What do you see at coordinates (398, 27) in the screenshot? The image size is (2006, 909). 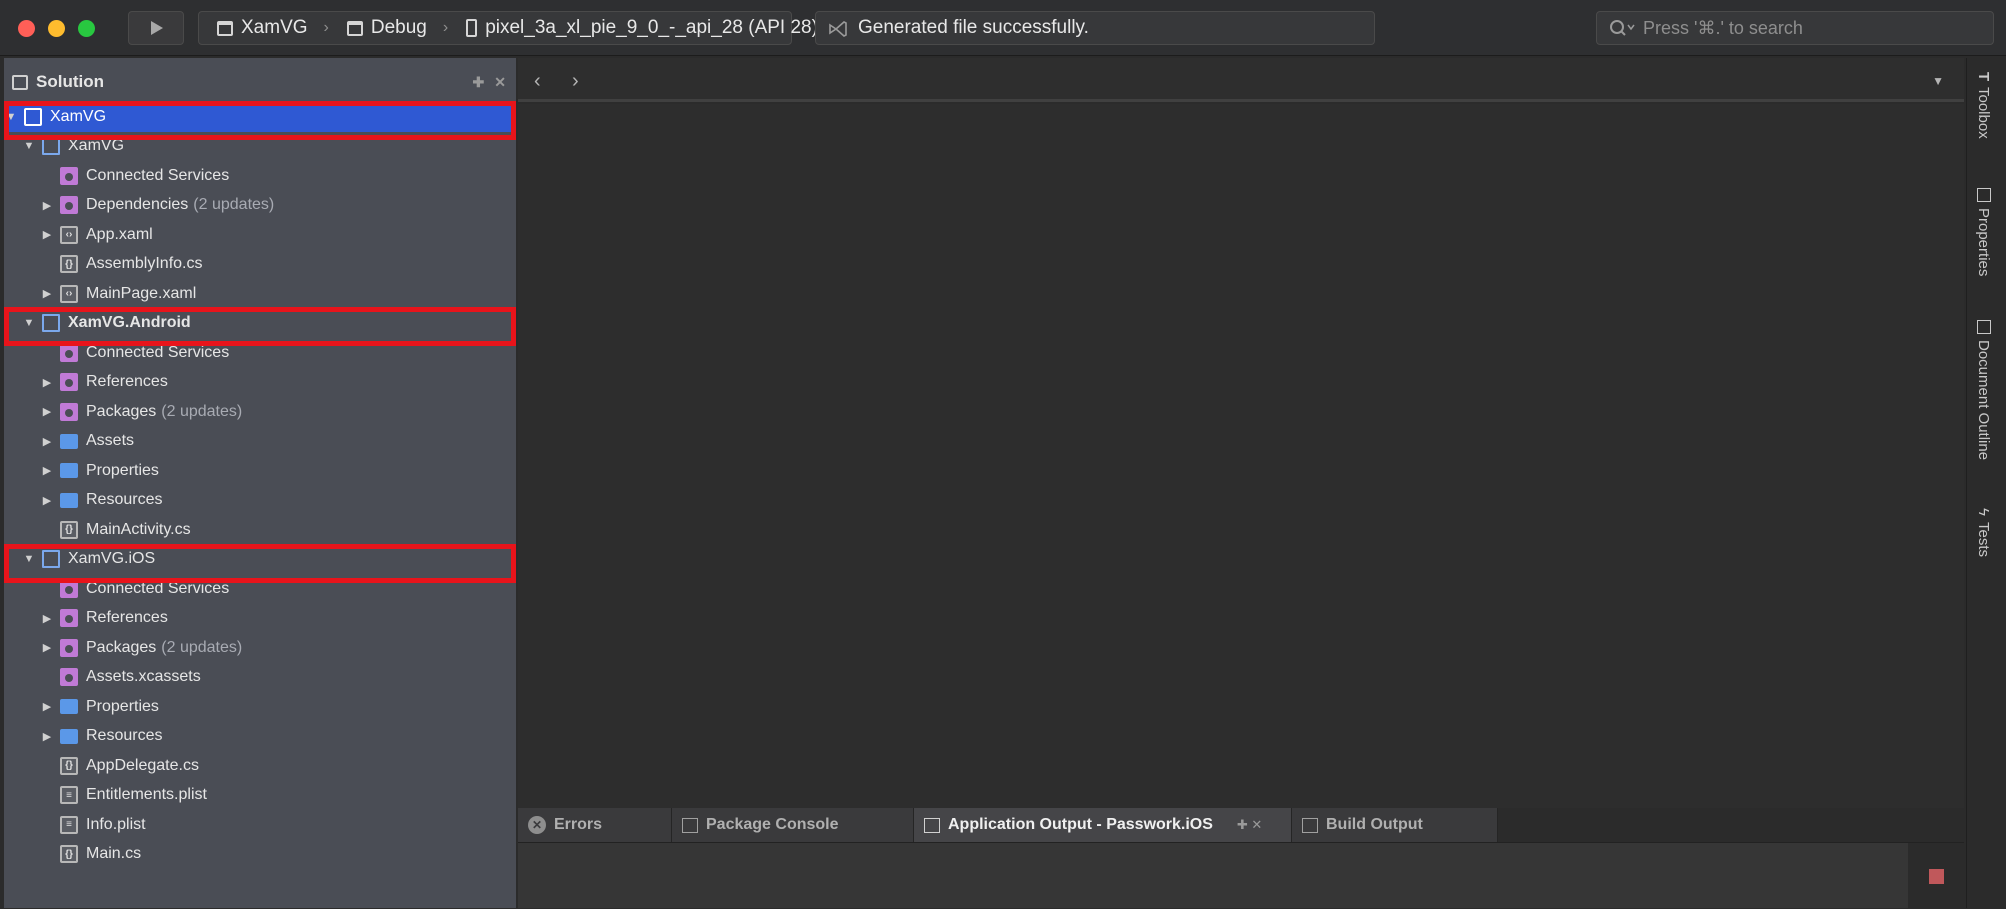 I see `breadcrumb-configuration-label: Debug` at bounding box center [398, 27].